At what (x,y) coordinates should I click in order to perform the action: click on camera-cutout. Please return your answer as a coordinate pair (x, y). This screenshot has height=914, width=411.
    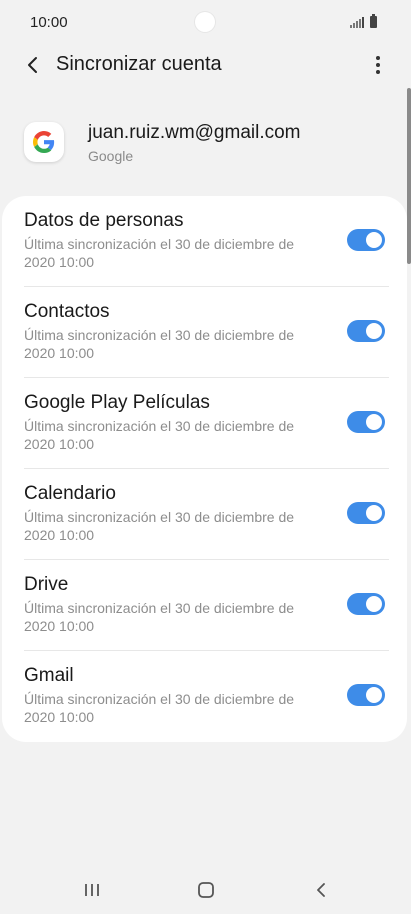
    Looking at the image, I should click on (205, 22).